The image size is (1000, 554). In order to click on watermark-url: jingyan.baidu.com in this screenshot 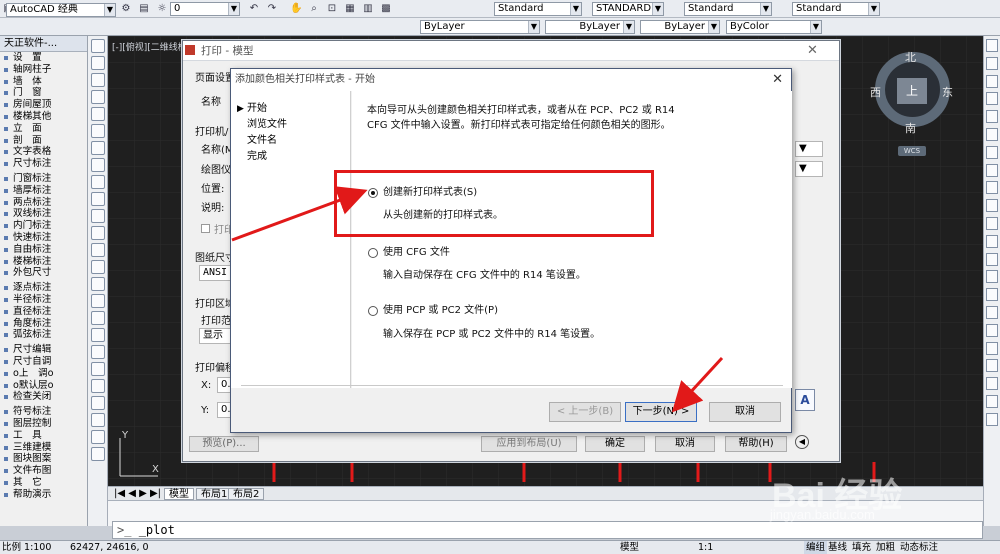, I will do `click(822, 514)`.